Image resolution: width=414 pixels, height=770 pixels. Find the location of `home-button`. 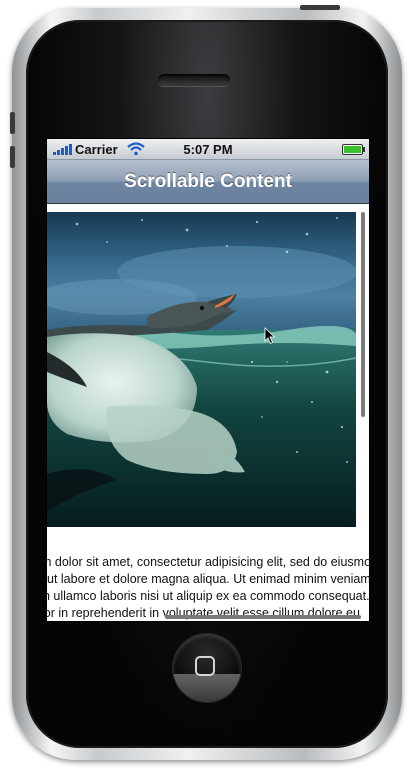

home-button is located at coordinates (207, 668).